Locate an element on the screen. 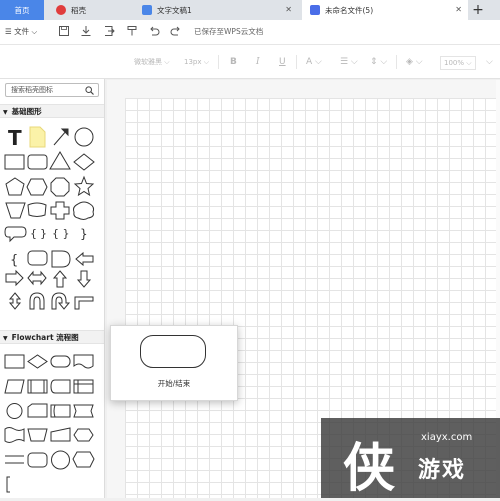 The height and width of the screenshot is (501, 500). section-flowchart-label: Flowchart 流程图 is located at coordinates (45, 337).